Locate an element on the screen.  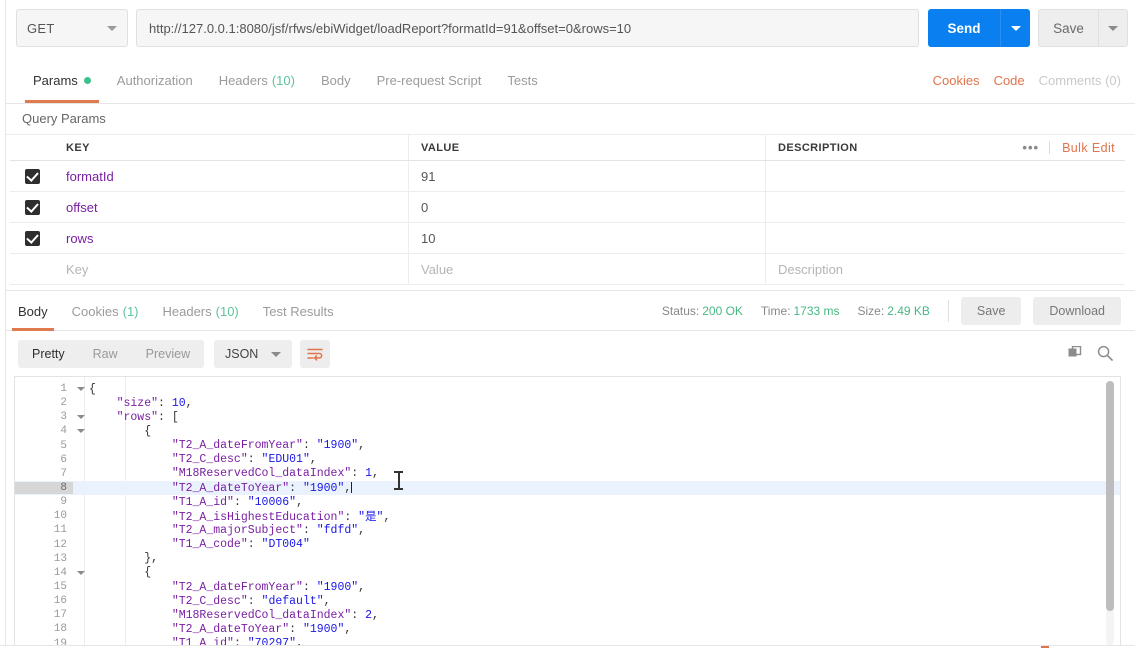
response-tab-cookies: Cookies (1) is located at coordinates (105, 311).